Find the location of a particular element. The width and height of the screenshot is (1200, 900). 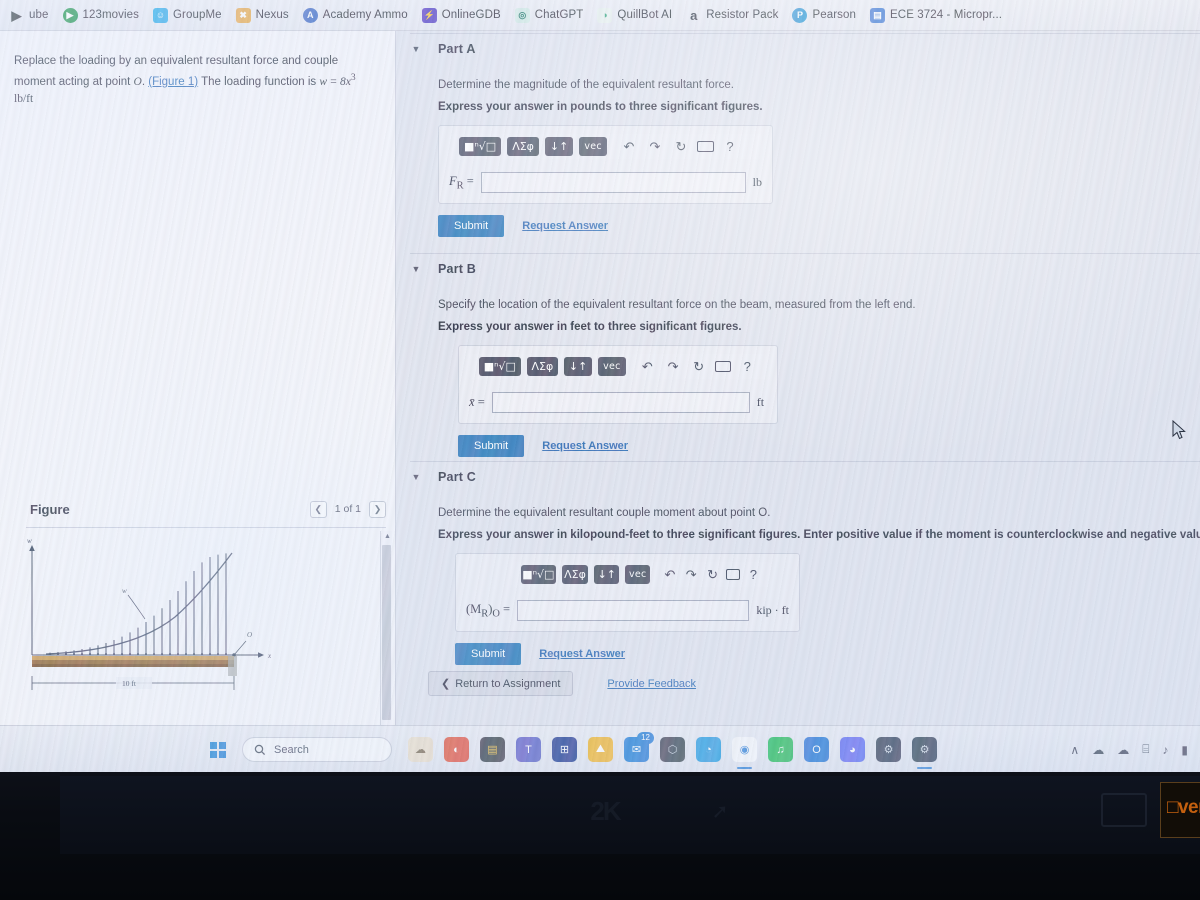

part-b-submit-button: Submit is located at coordinates (491, 446).